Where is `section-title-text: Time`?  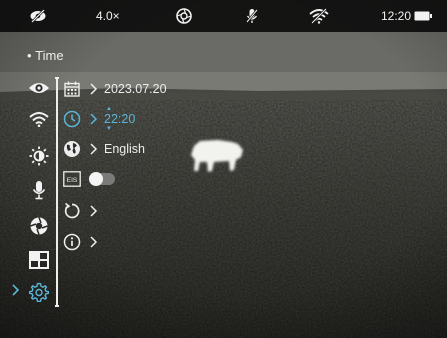
section-title-text: Time is located at coordinates (49, 55).